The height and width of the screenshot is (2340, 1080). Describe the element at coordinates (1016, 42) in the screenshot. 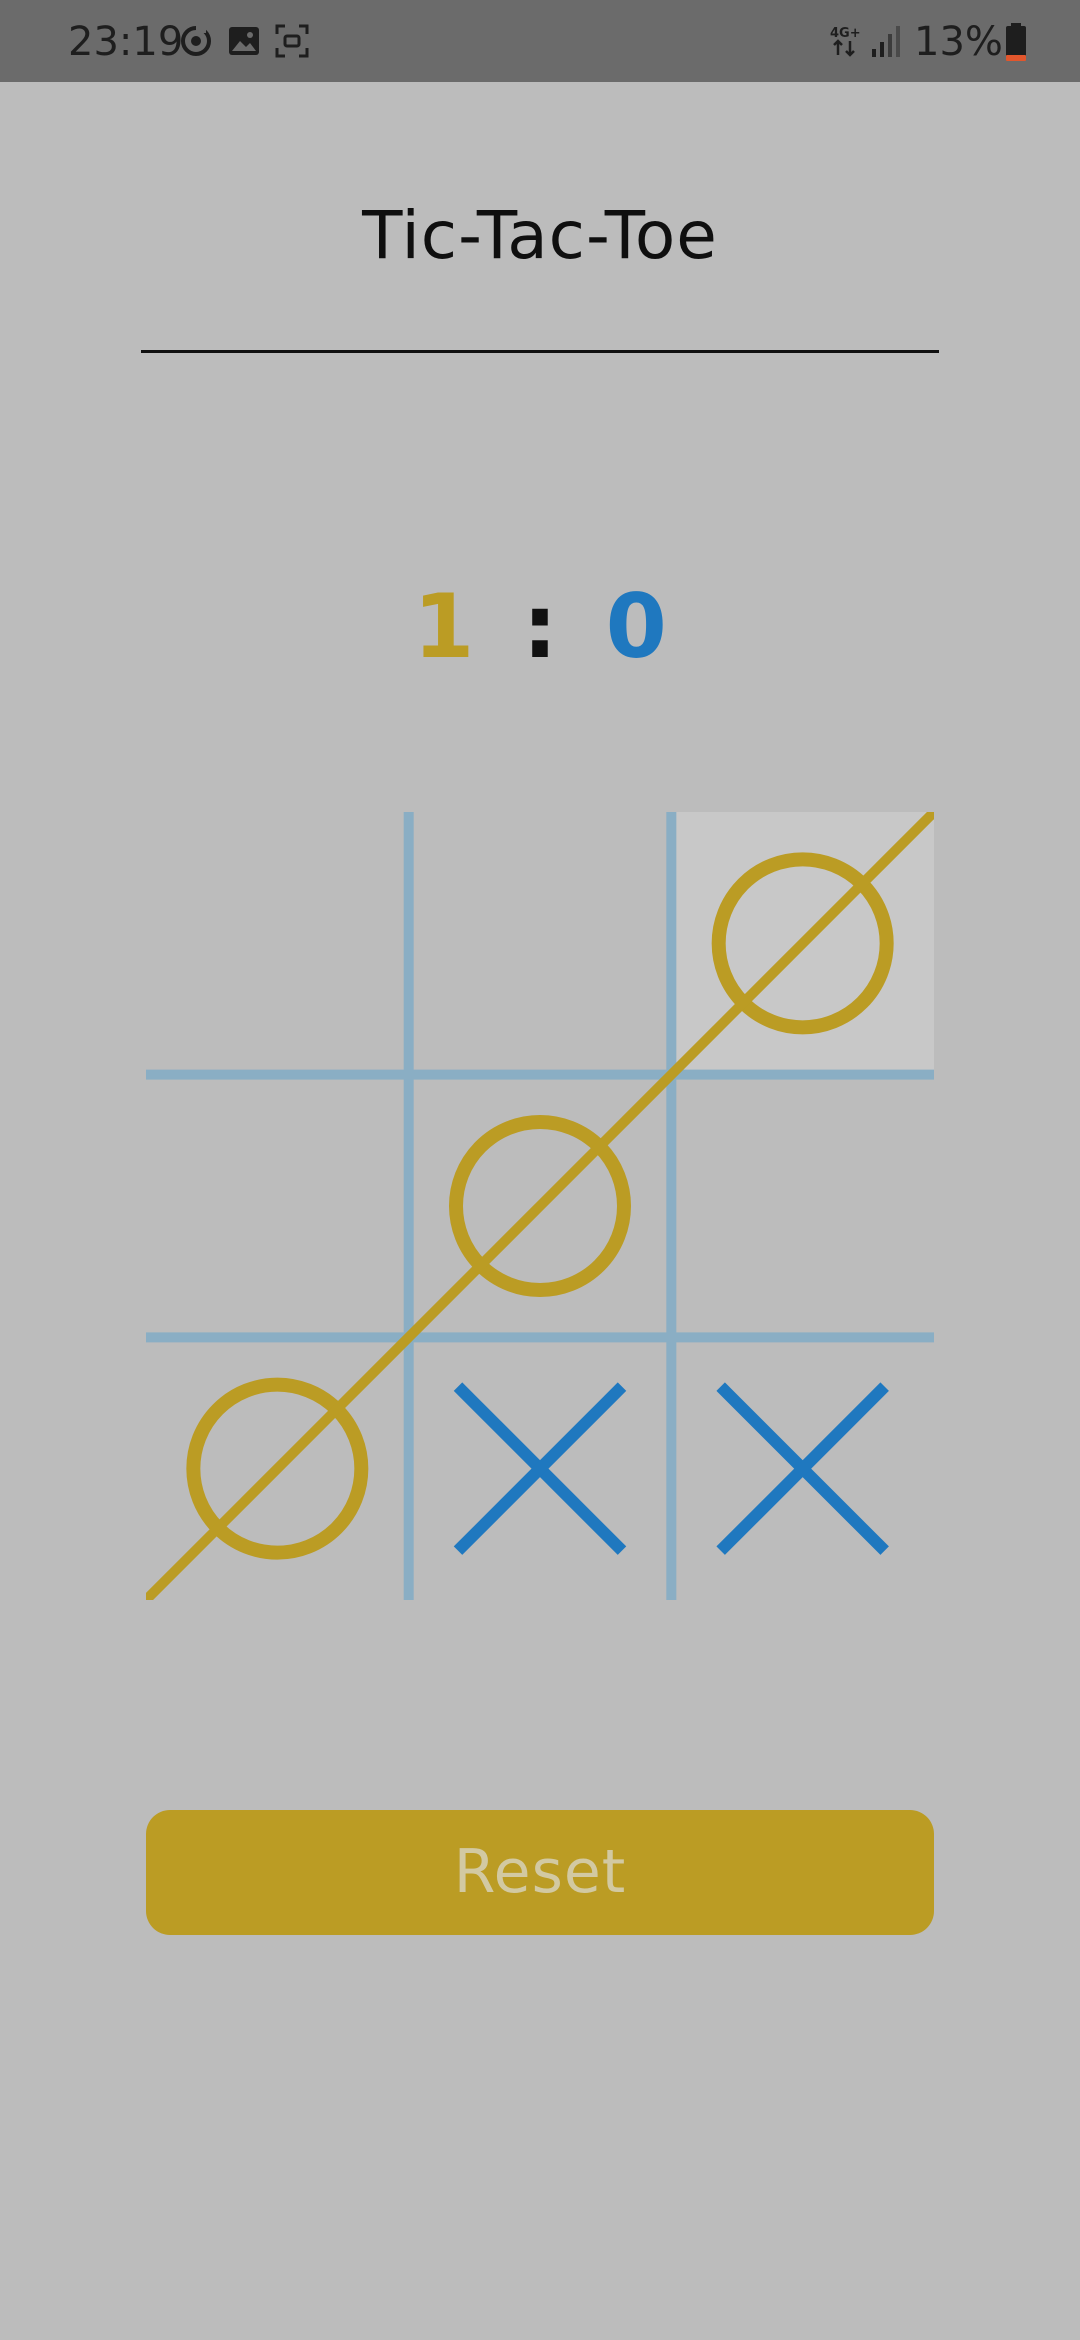

I see `battery-icon` at that location.